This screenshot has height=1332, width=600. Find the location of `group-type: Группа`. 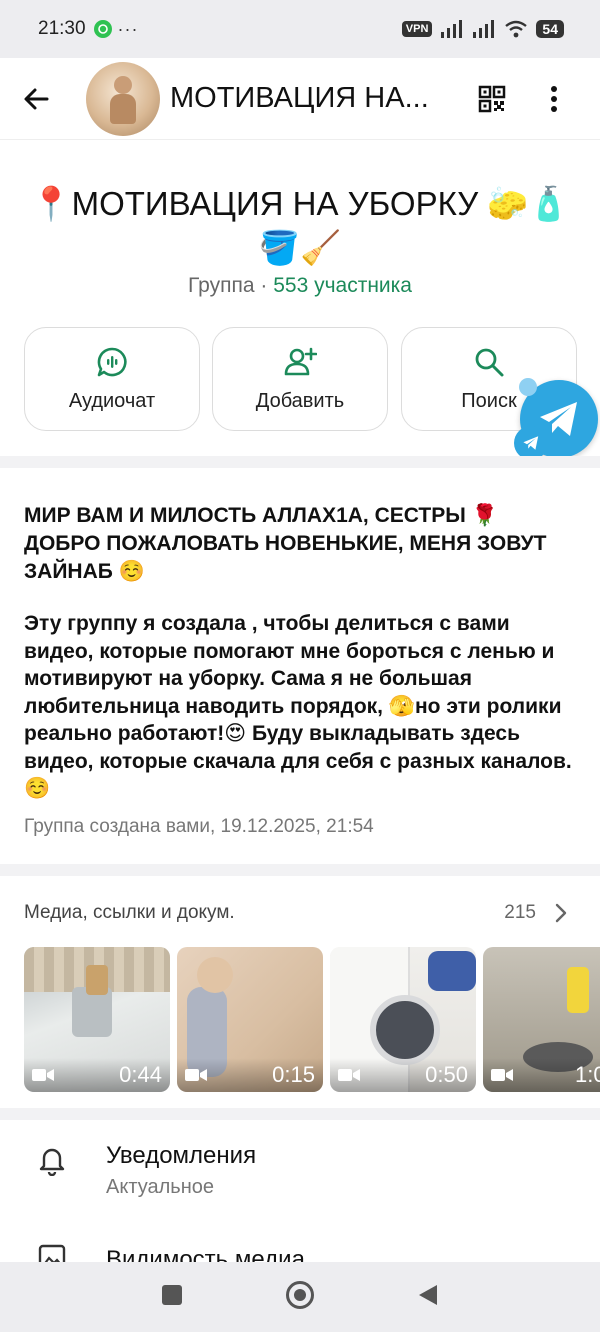

group-type: Группа is located at coordinates (221, 285).